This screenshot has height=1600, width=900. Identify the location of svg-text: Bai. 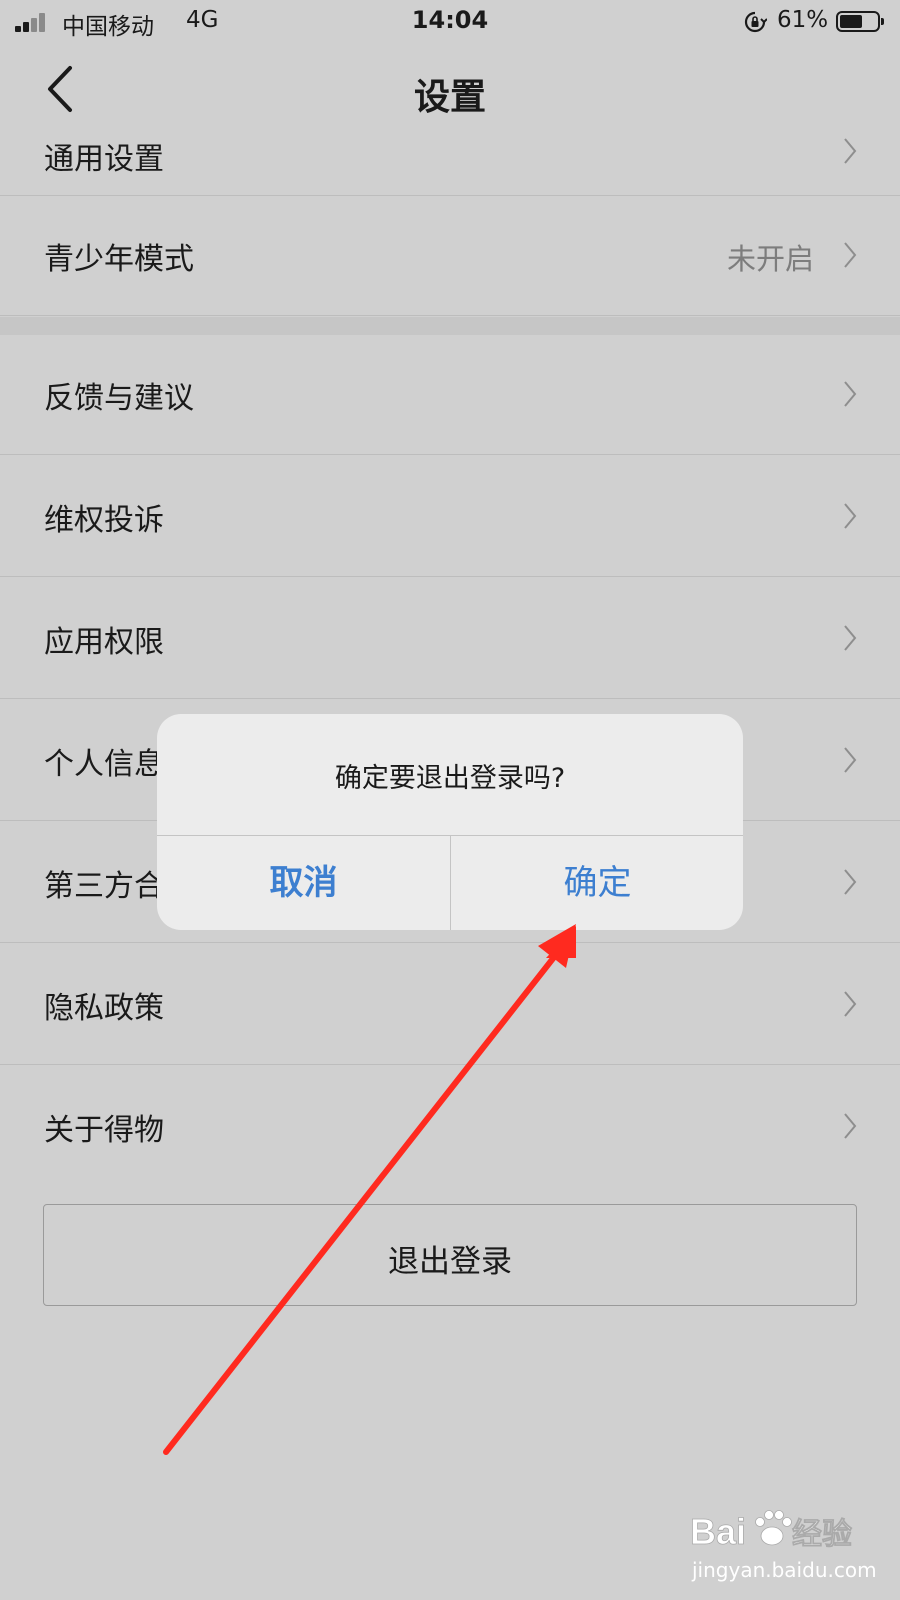
(718, 1531).